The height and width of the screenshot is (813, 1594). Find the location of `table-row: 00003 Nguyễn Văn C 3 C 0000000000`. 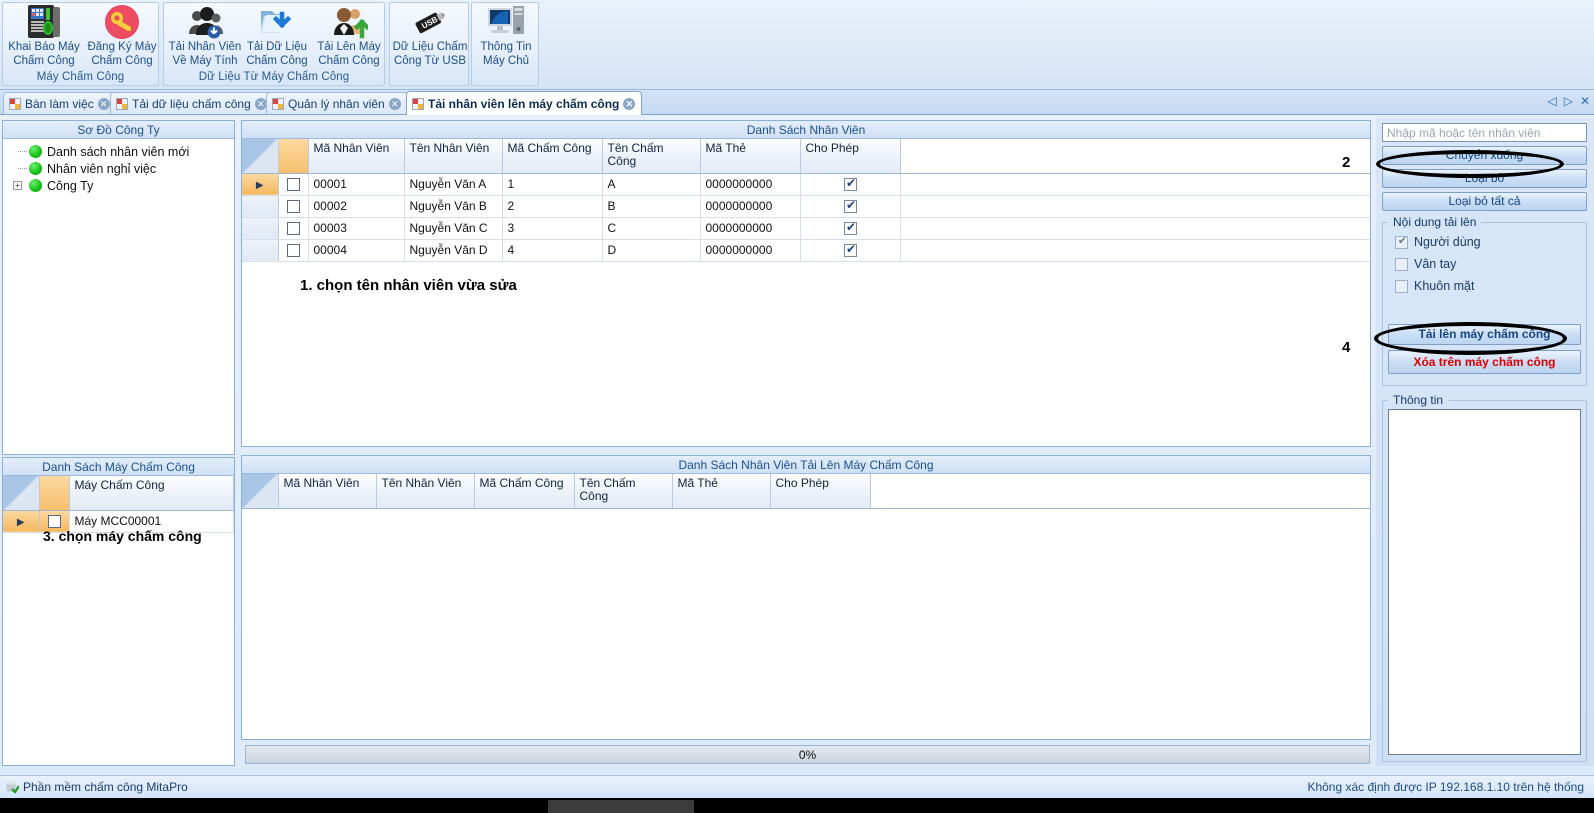

table-row: 00003 Nguyễn Văn C 3 C 0000000000 is located at coordinates (806, 228).